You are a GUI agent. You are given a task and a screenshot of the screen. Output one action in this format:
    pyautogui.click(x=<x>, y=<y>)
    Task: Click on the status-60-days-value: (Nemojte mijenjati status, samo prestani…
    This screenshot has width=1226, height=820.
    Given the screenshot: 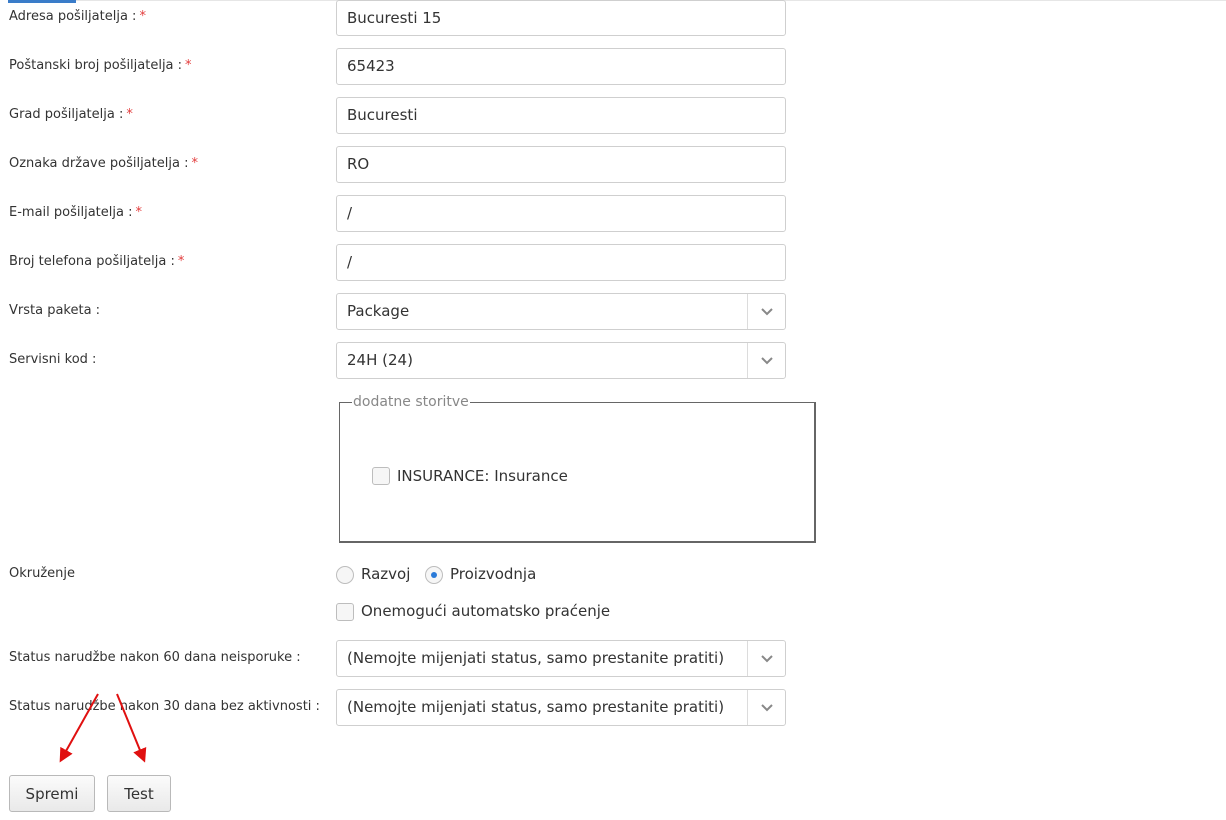 What is the action you would take?
    pyautogui.click(x=536, y=658)
    